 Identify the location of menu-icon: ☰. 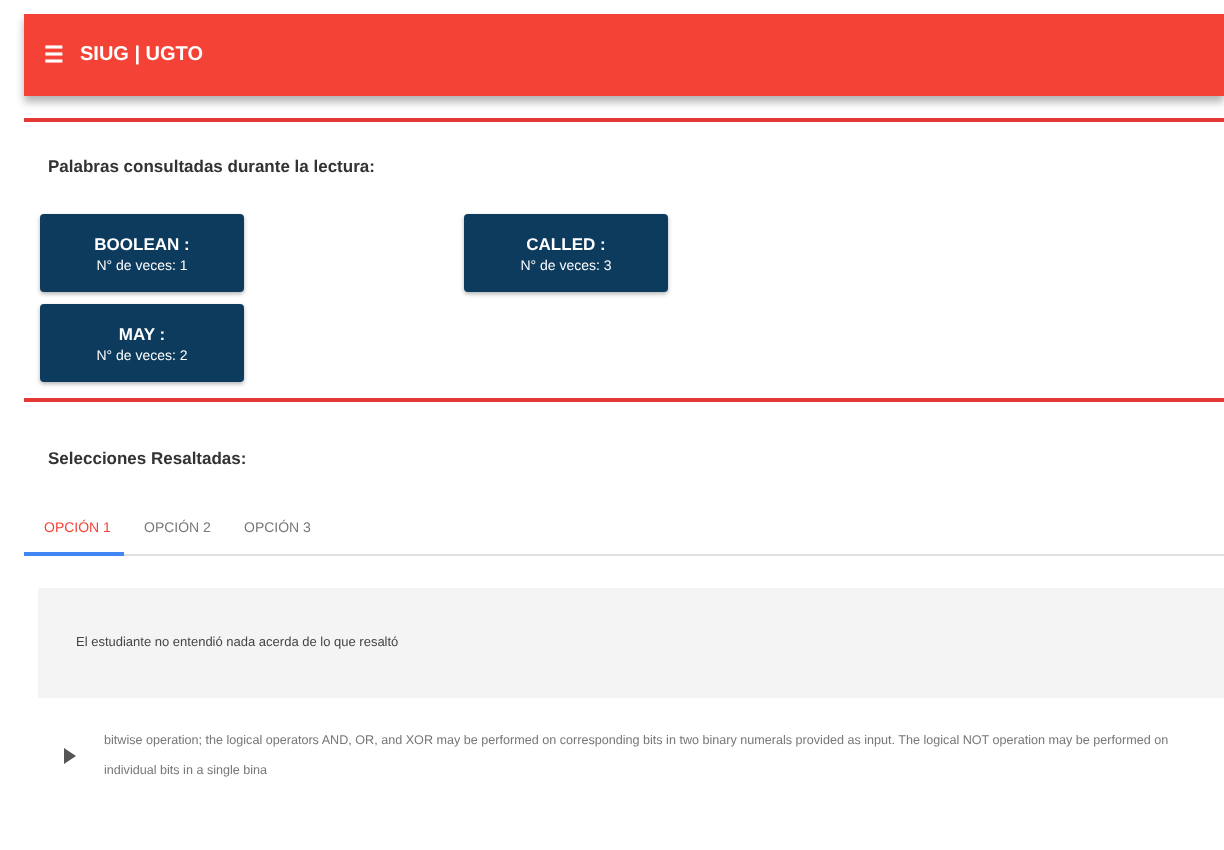
(54, 55).